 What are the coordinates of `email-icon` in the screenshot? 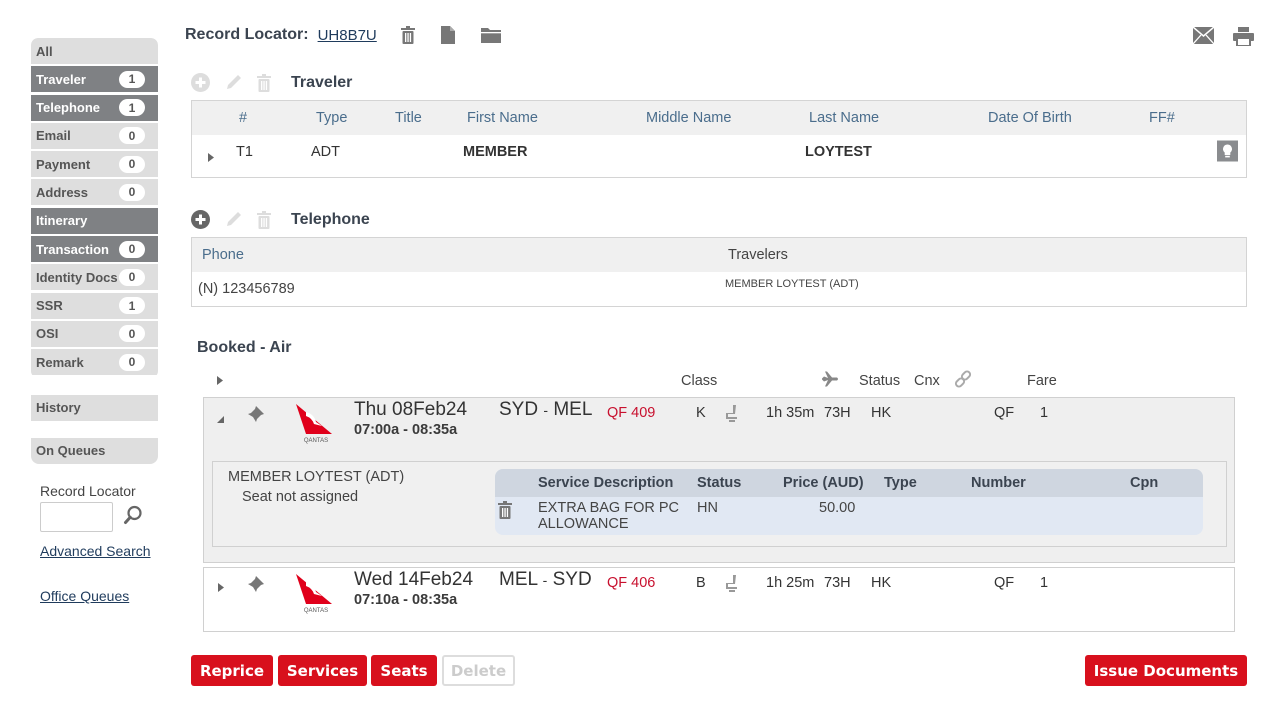 It's located at (1203, 38).